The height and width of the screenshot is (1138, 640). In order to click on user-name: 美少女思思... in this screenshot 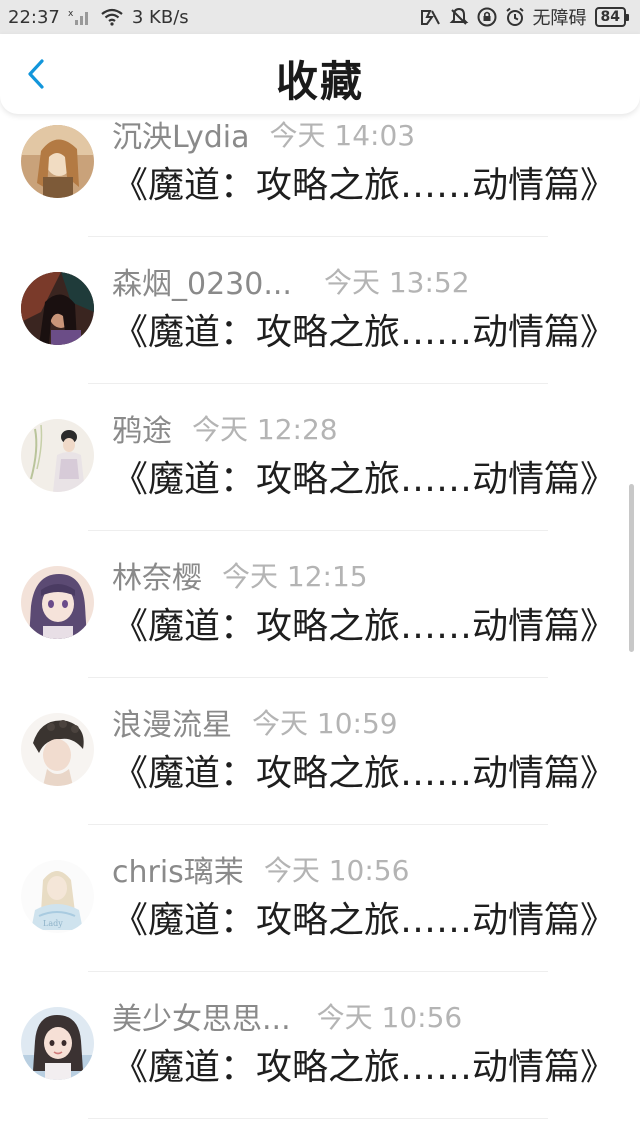, I will do `click(201, 1016)`.